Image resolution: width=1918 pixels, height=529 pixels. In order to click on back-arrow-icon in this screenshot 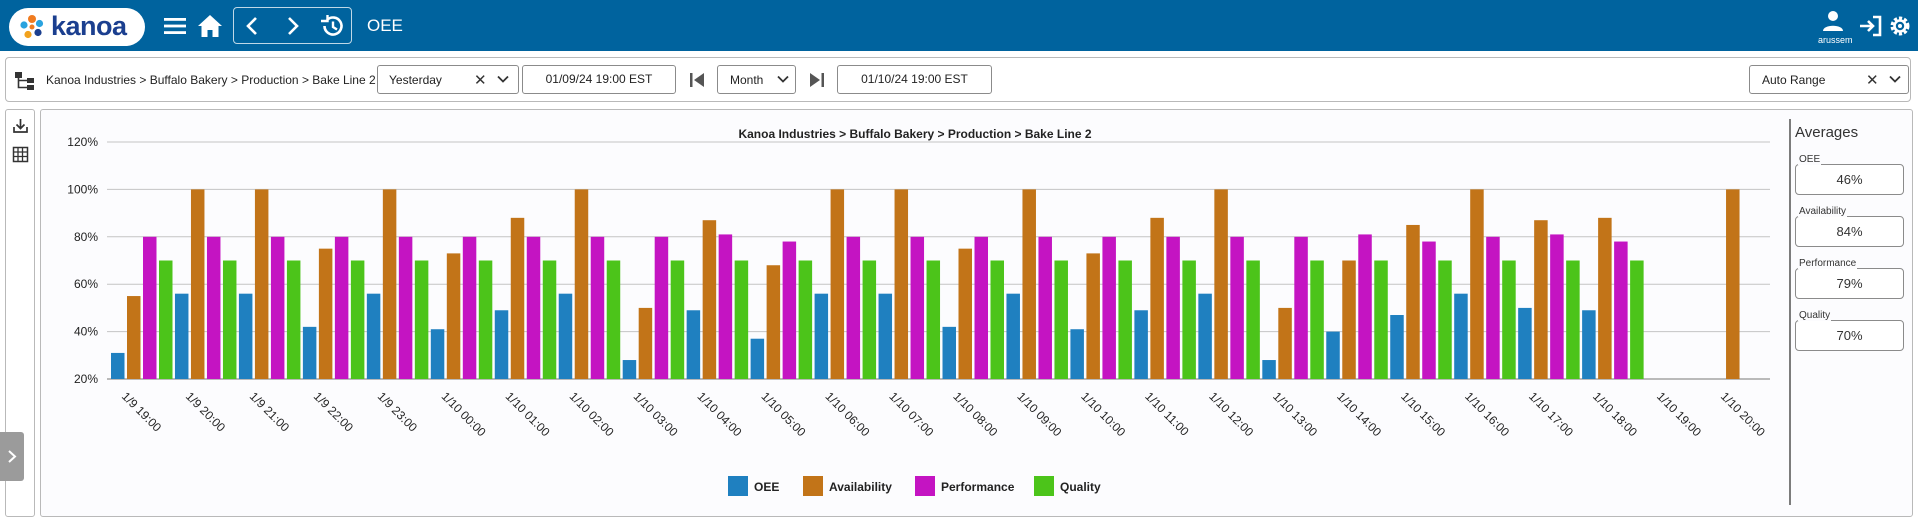, I will do `click(253, 26)`.